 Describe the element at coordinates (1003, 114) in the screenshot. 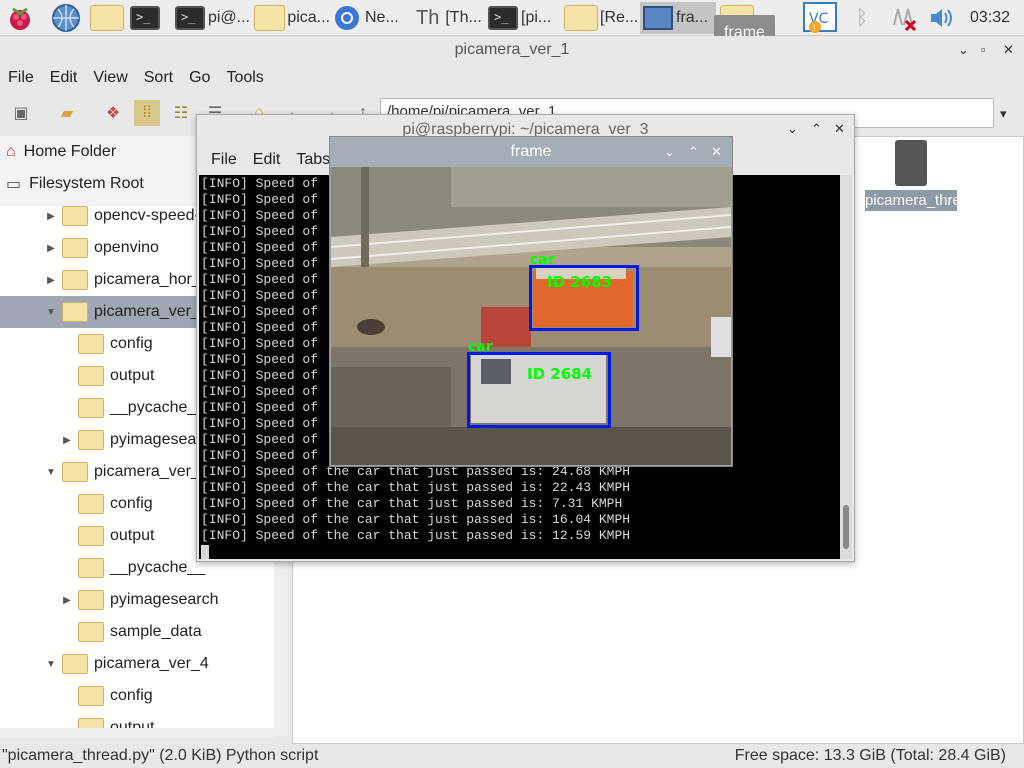

I see `path-dropdown-icon: ▾` at that location.